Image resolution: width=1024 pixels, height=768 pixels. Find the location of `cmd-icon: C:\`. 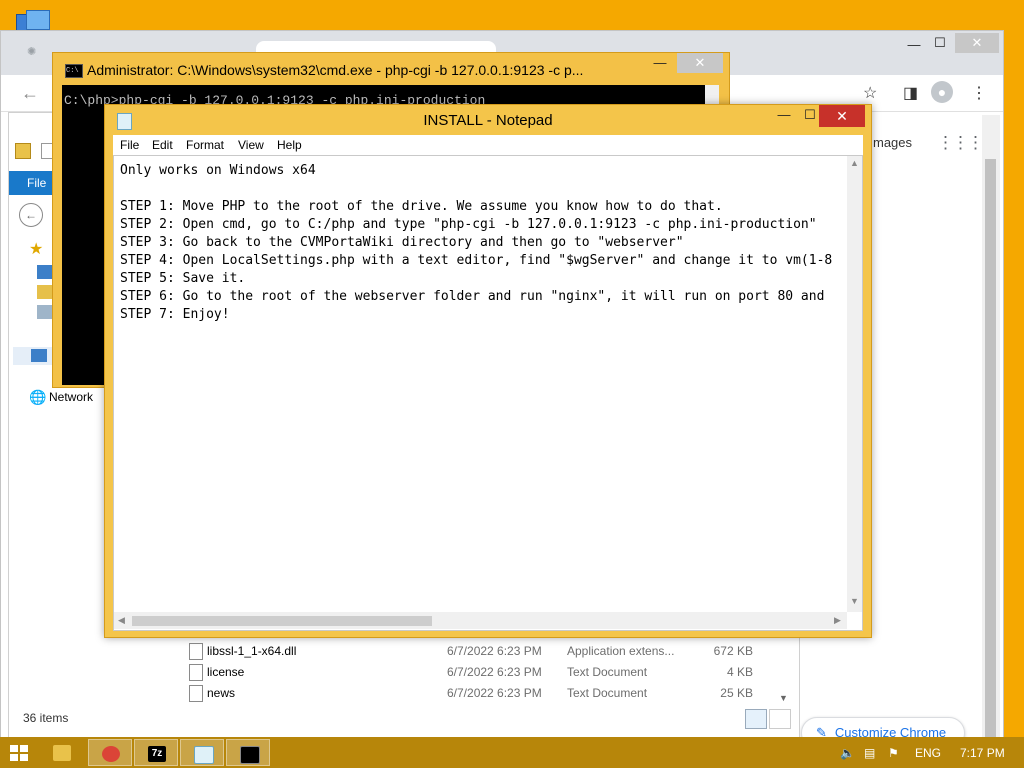

cmd-icon: C:\ is located at coordinates (74, 71).